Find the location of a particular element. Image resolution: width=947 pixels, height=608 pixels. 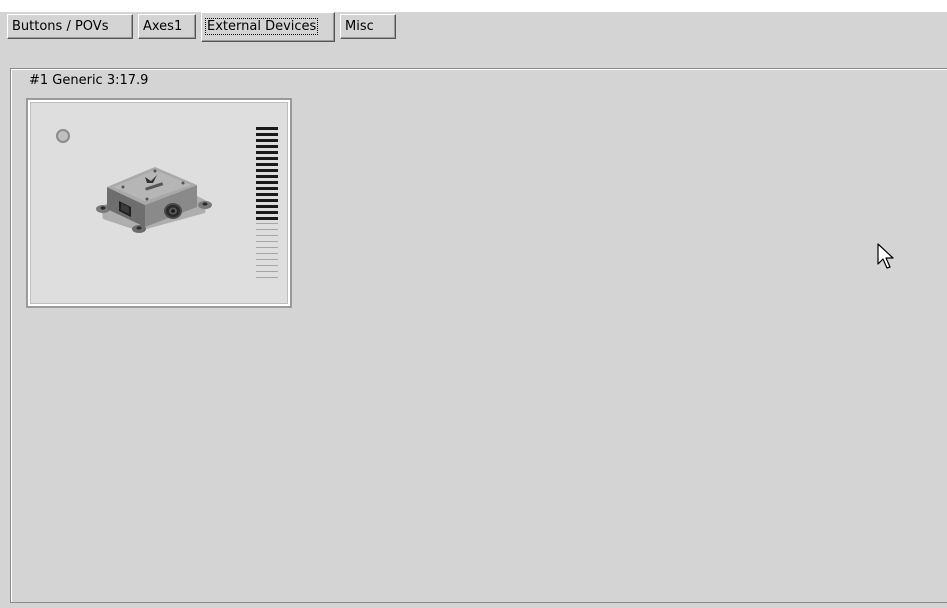

tab-axes1: Axes1 is located at coordinates (167, 26).